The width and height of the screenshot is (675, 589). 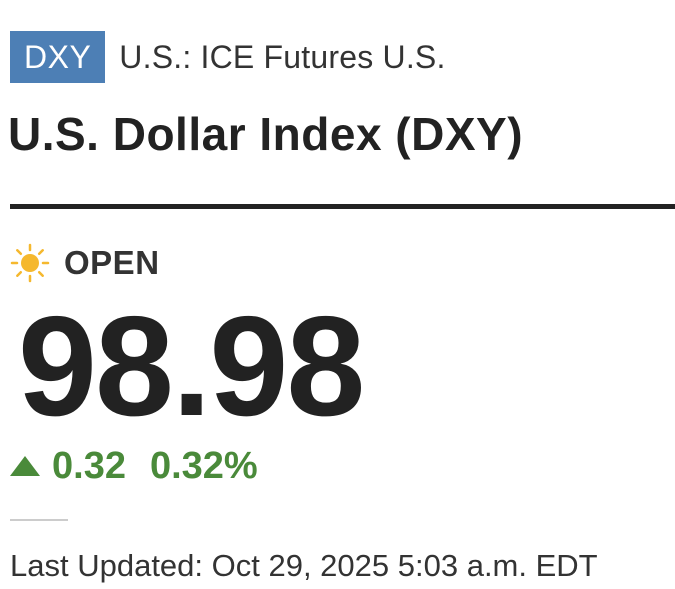 What do you see at coordinates (282, 56) in the screenshot?
I see `exchange-label: U.S.: ICE Futures U.S.` at bounding box center [282, 56].